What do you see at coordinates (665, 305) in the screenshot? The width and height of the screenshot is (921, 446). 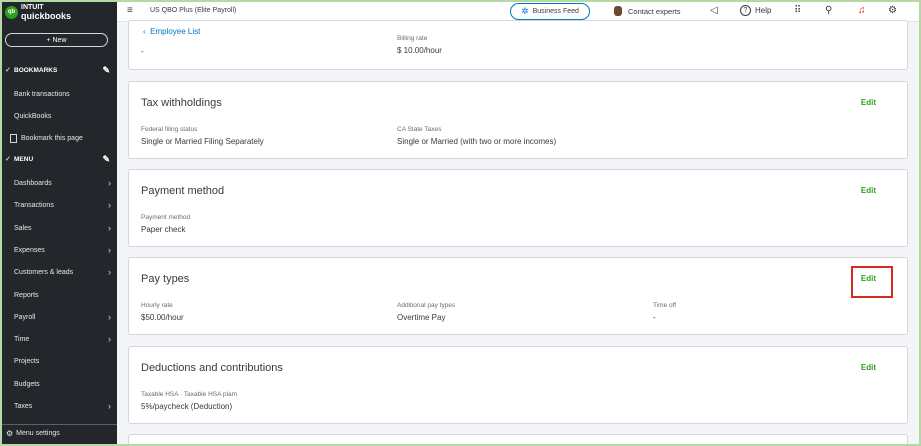 I see `field-label: Time off` at bounding box center [665, 305].